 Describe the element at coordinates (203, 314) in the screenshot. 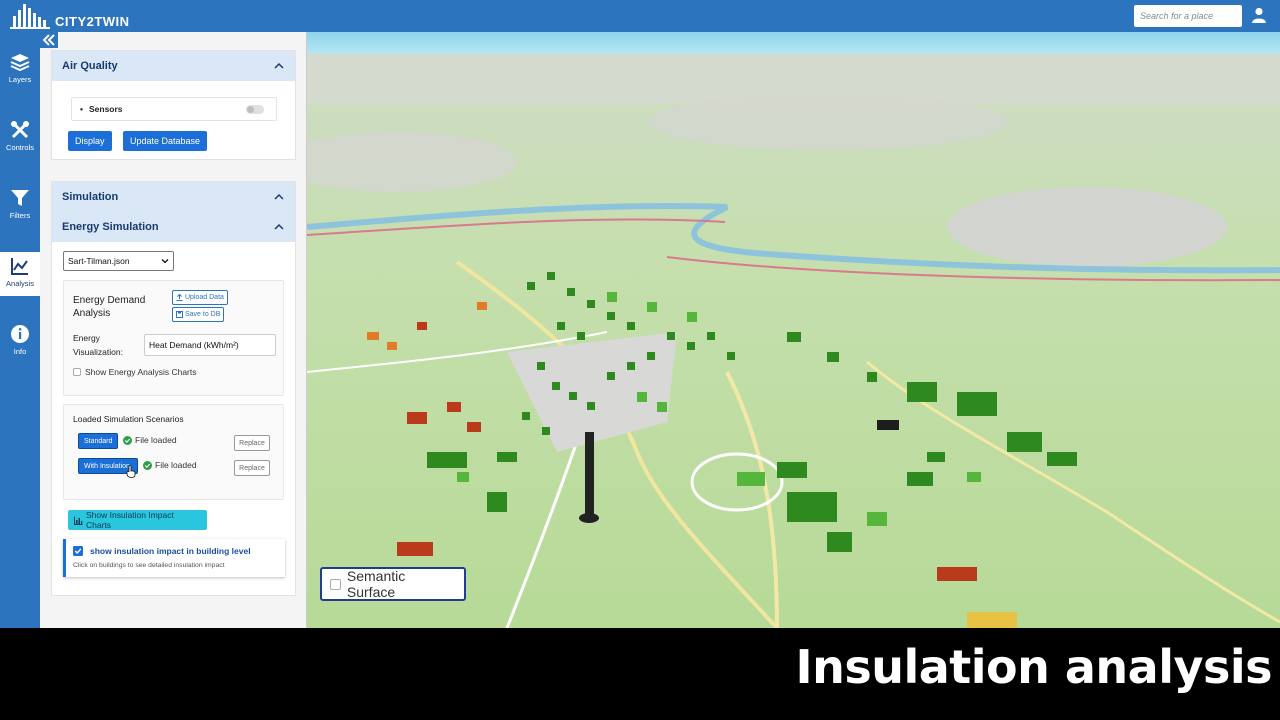

I see `save-to-db-label: Save to DB` at that location.